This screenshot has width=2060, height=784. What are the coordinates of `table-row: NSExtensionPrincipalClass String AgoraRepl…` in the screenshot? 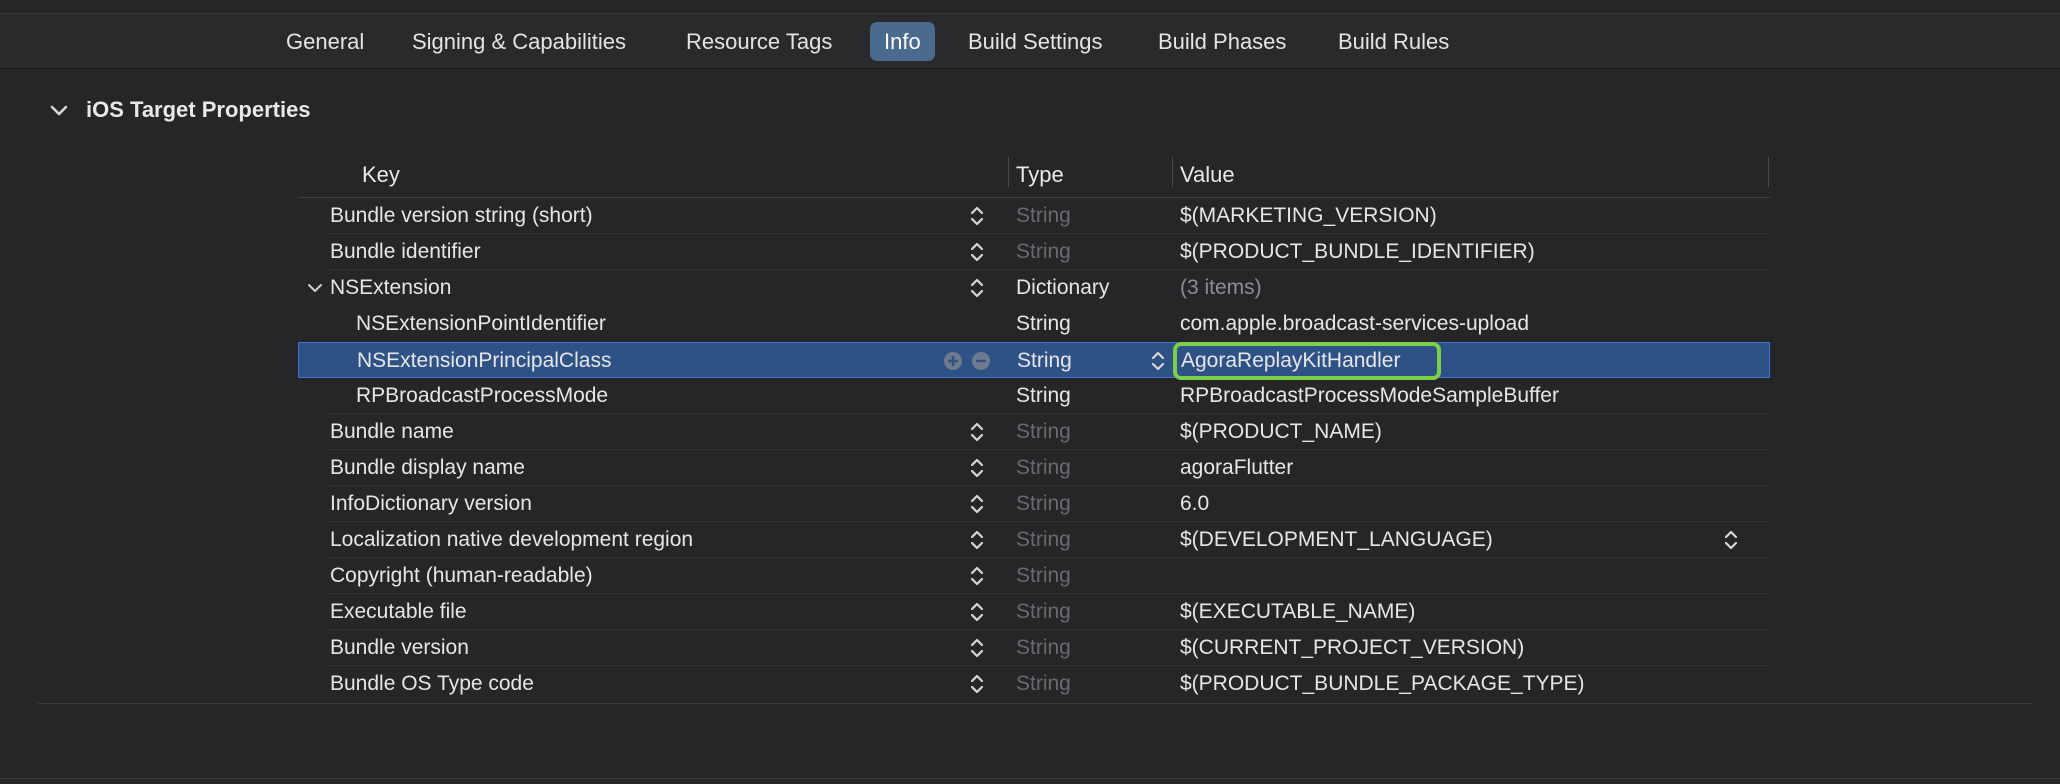 It's located at (1034, 361).